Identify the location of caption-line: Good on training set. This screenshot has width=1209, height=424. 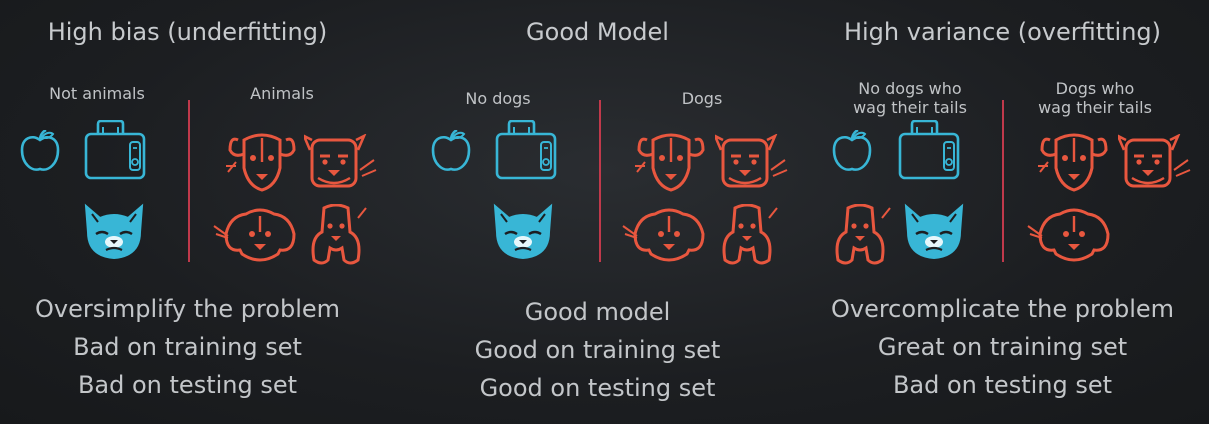
(597, 350).